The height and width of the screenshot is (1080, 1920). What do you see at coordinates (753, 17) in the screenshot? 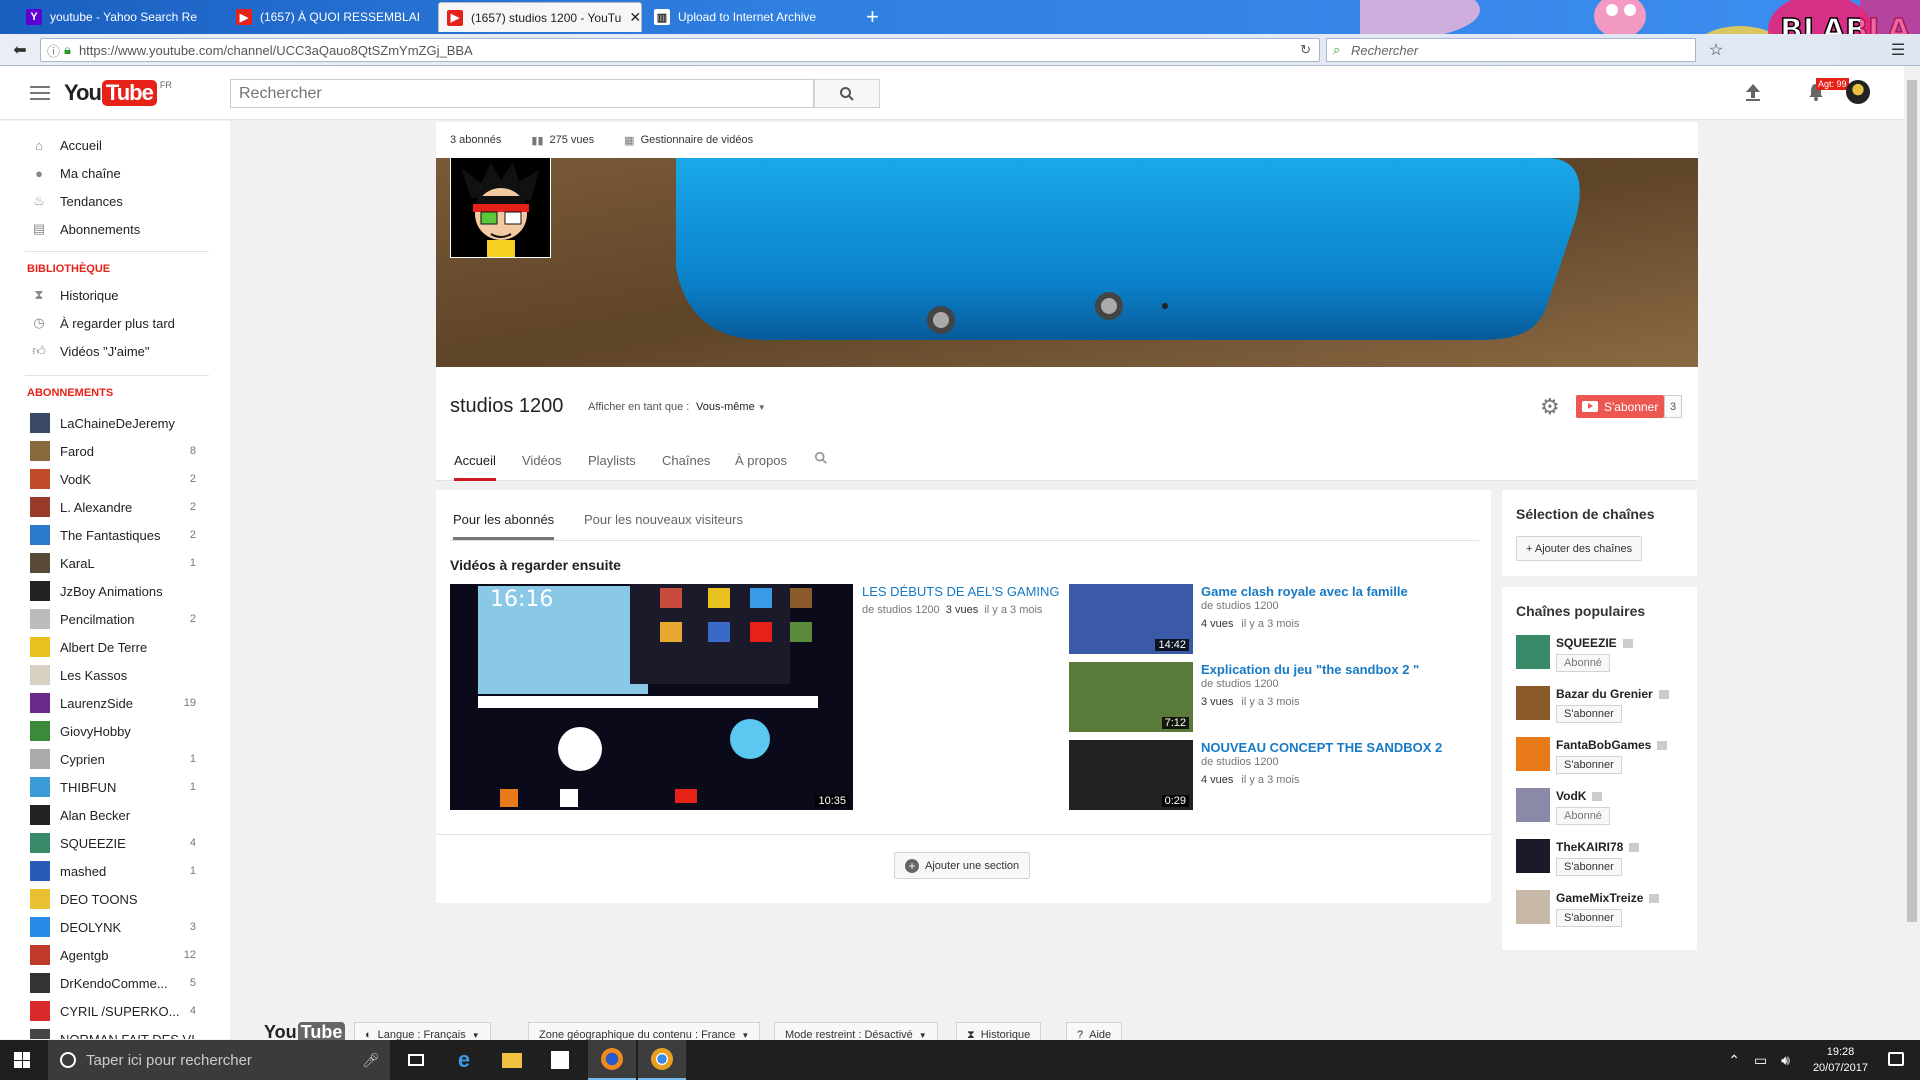
I see `browser-tab-4: ▥ Upload to Internet Archive` at bounding box center [753, 17].